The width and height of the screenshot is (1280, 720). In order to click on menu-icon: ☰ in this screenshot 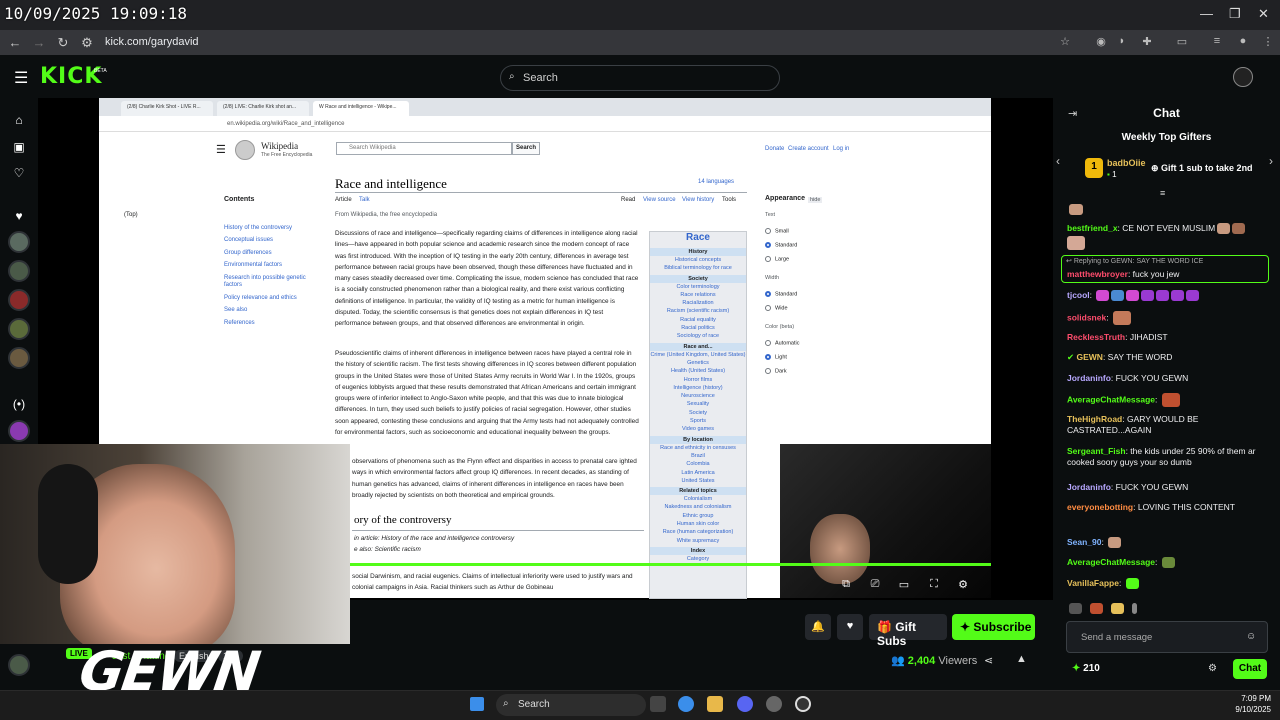, I will do `click(21, 78)`.